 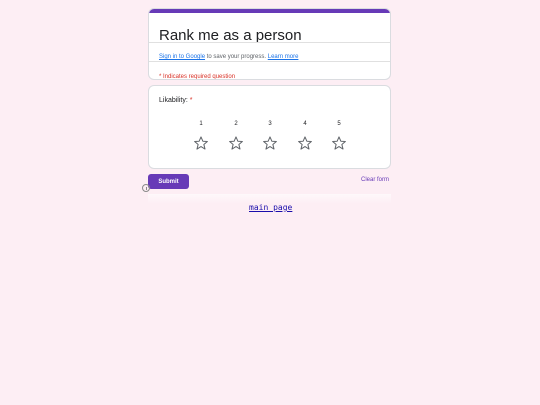 I want to click on question-card: Likability: * 1 2 3 4 5, so click(x=269, y=127).